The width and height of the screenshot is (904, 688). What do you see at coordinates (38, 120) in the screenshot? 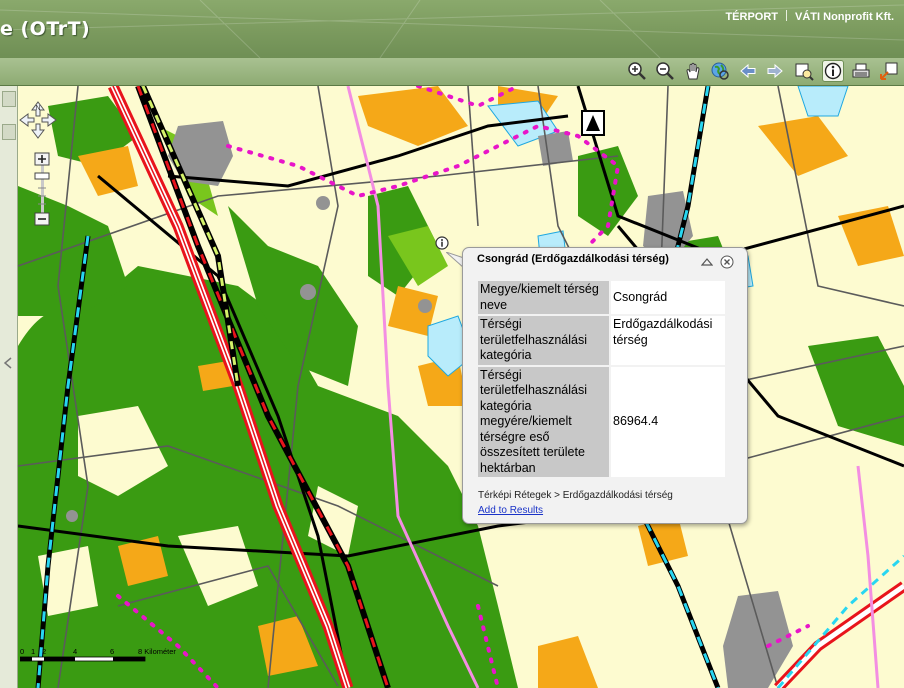
I see `pan-control-icon: N` at bounding box center [38, 120].